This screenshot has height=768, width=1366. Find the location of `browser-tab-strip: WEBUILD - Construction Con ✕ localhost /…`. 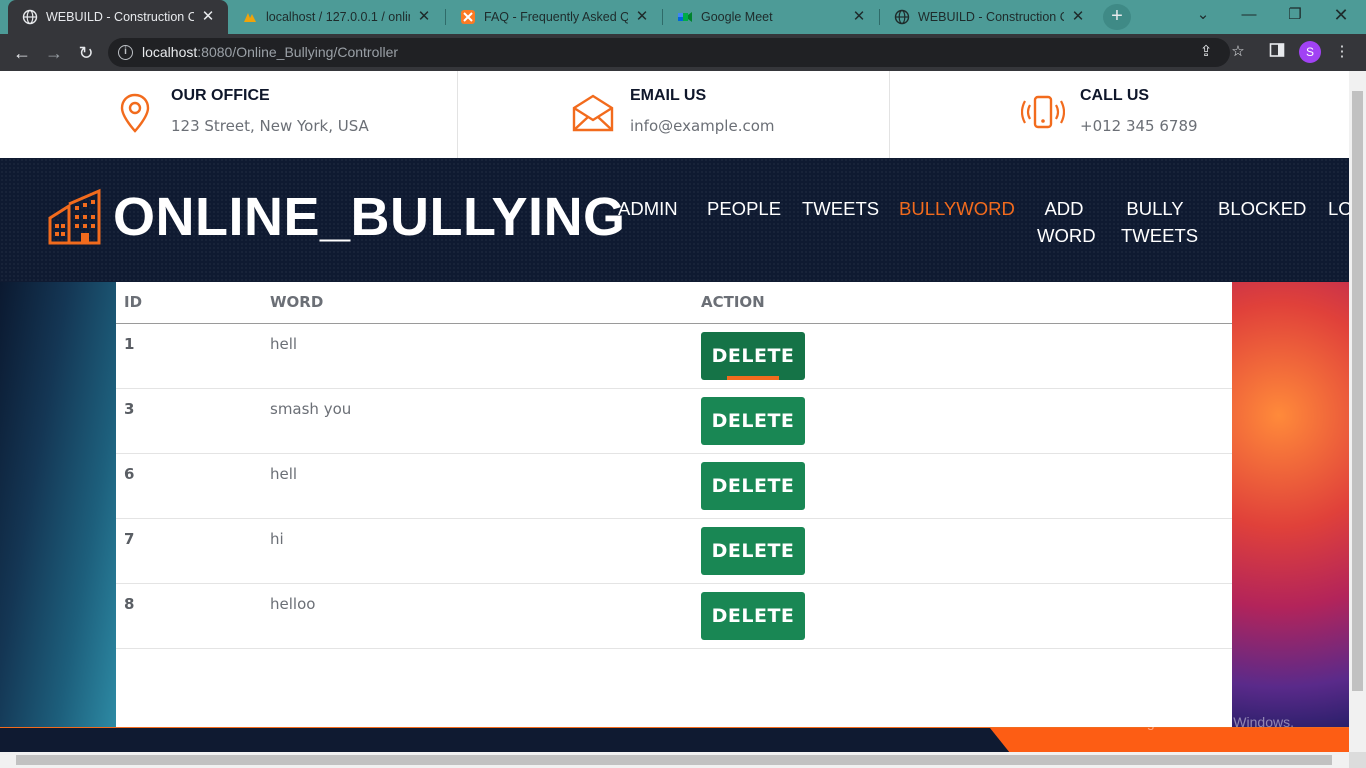

browser-tab-strip: WEBUILD - Construction Con ✕ localhost /… is located at coordinates (683, 17).